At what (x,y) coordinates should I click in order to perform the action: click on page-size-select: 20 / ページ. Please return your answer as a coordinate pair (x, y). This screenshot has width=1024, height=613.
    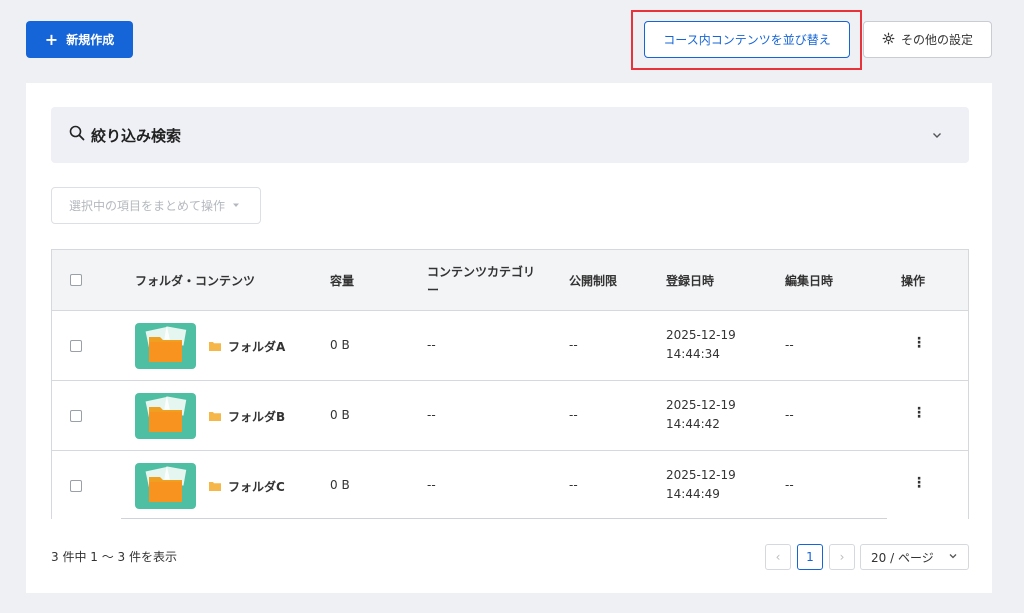
    Looking at the image, I should click on (914, 557).